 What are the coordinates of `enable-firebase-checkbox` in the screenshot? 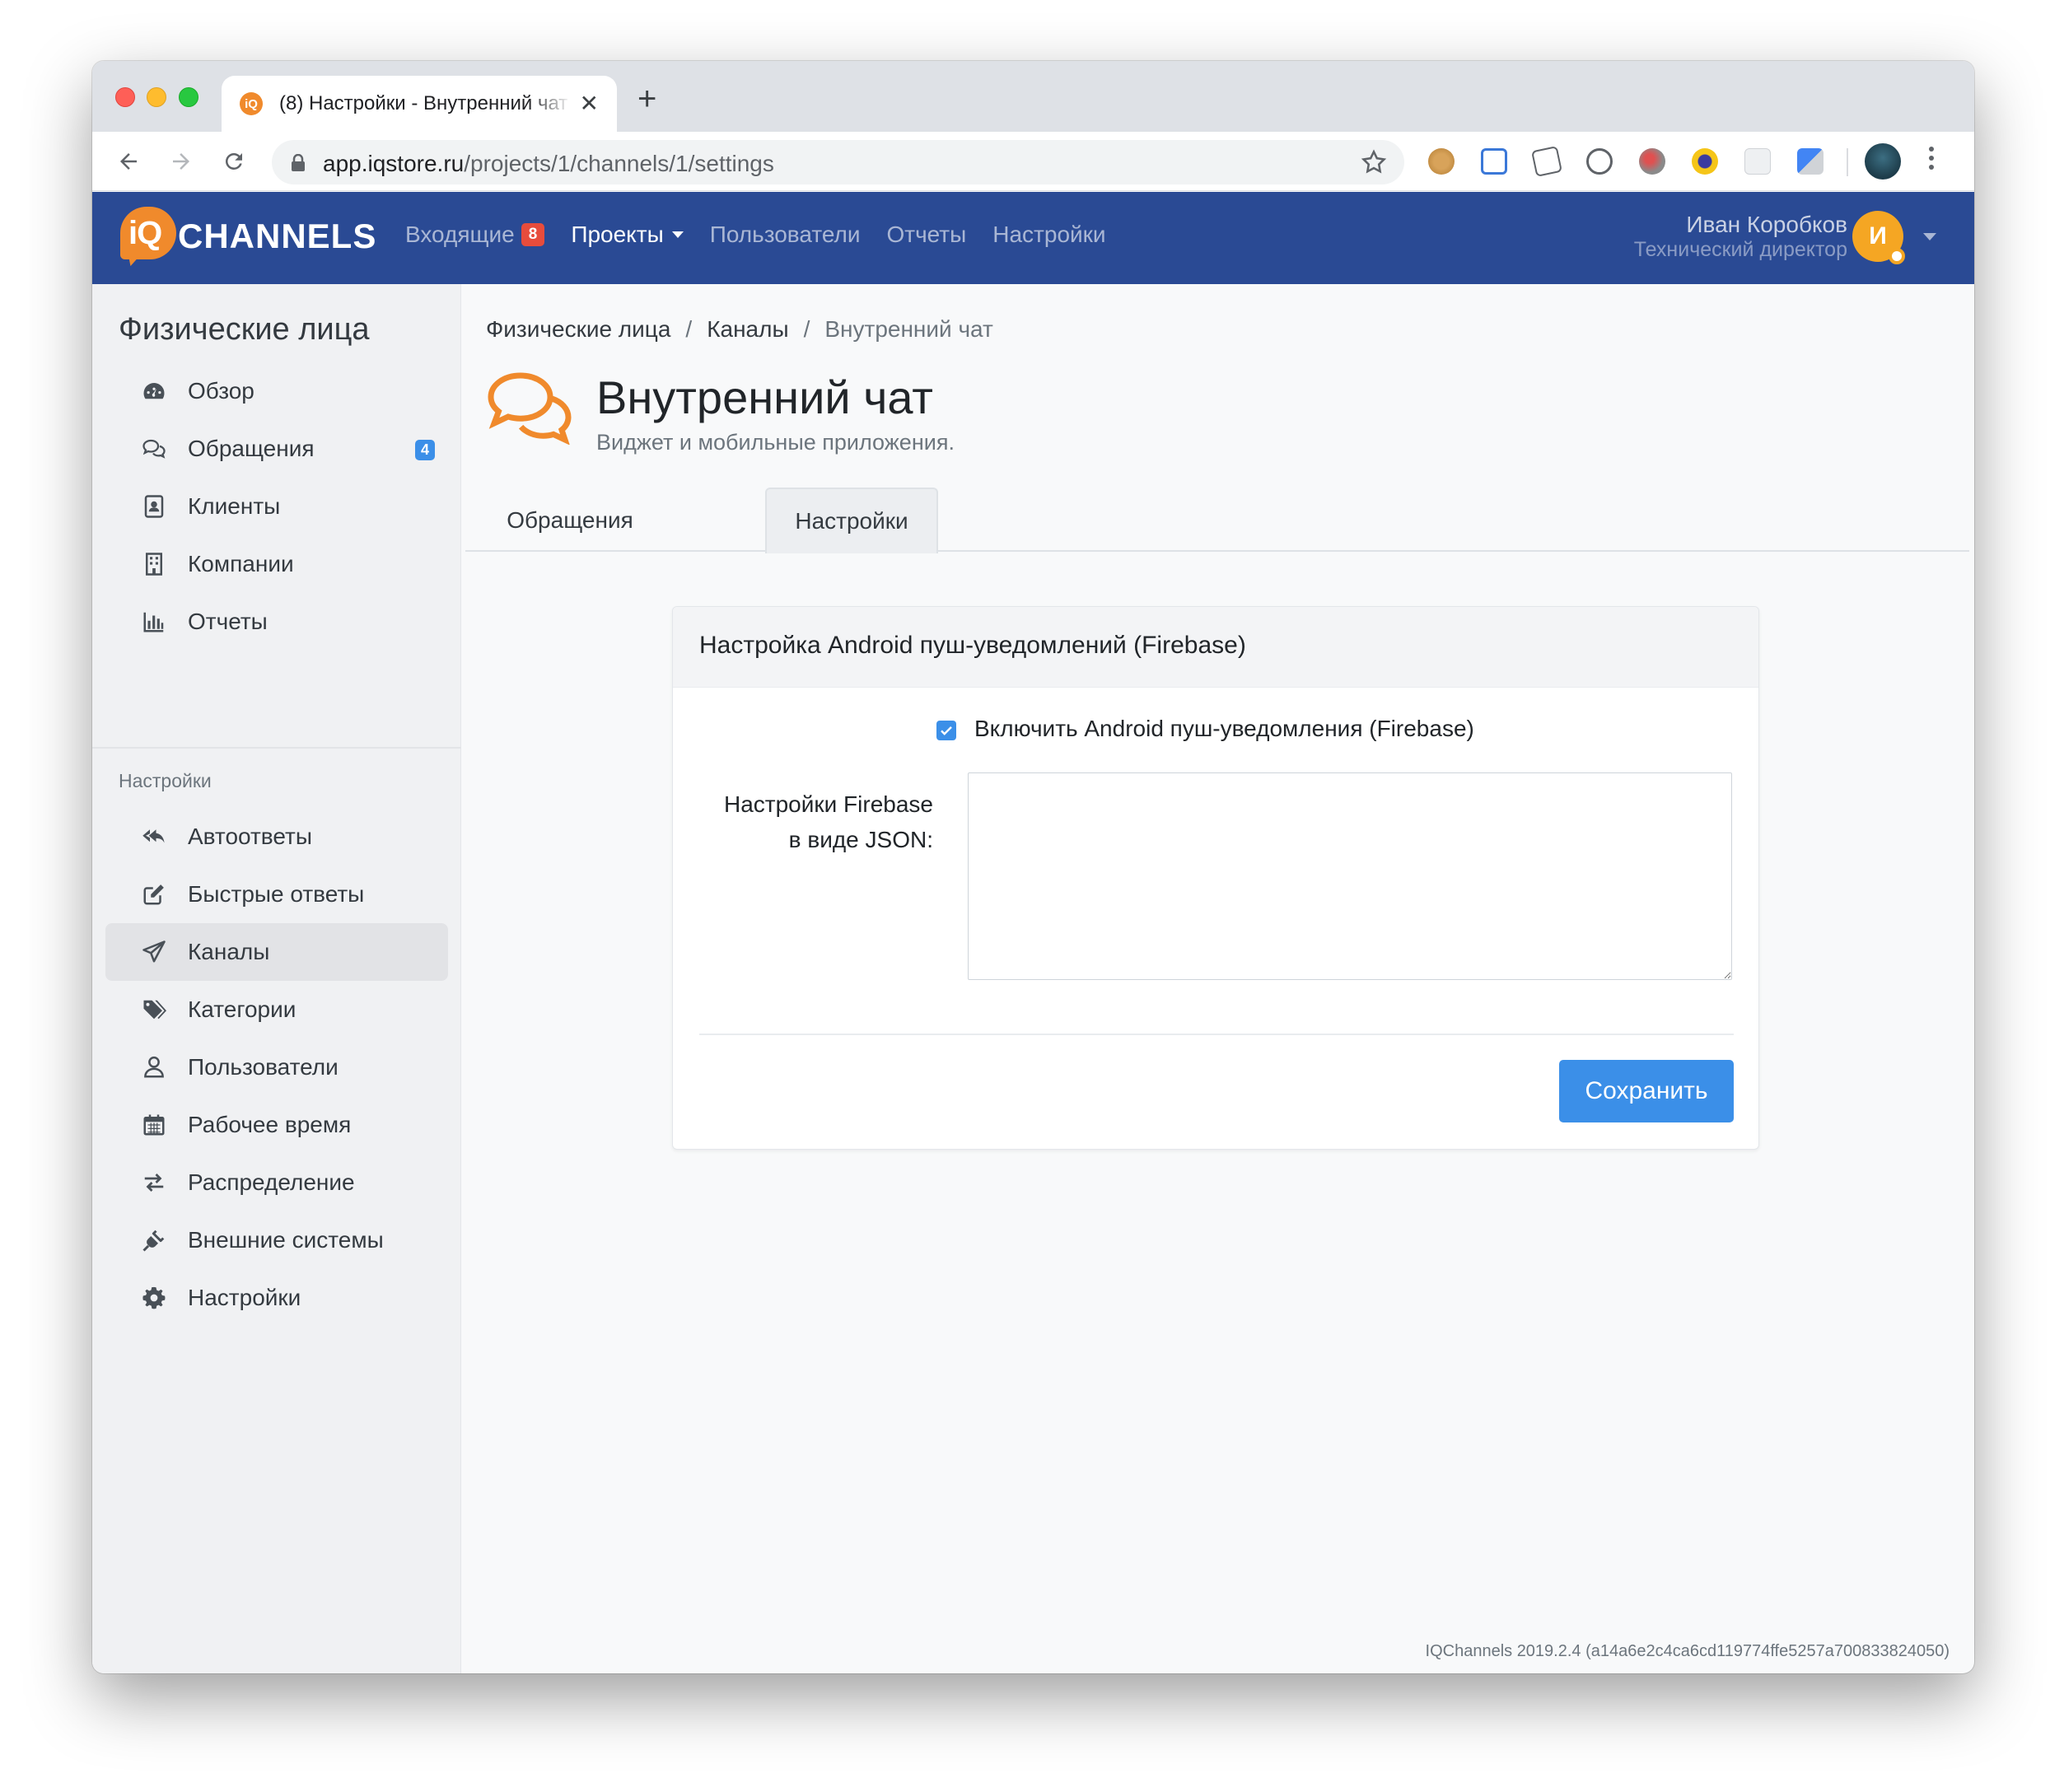 It's located at (946, 730).